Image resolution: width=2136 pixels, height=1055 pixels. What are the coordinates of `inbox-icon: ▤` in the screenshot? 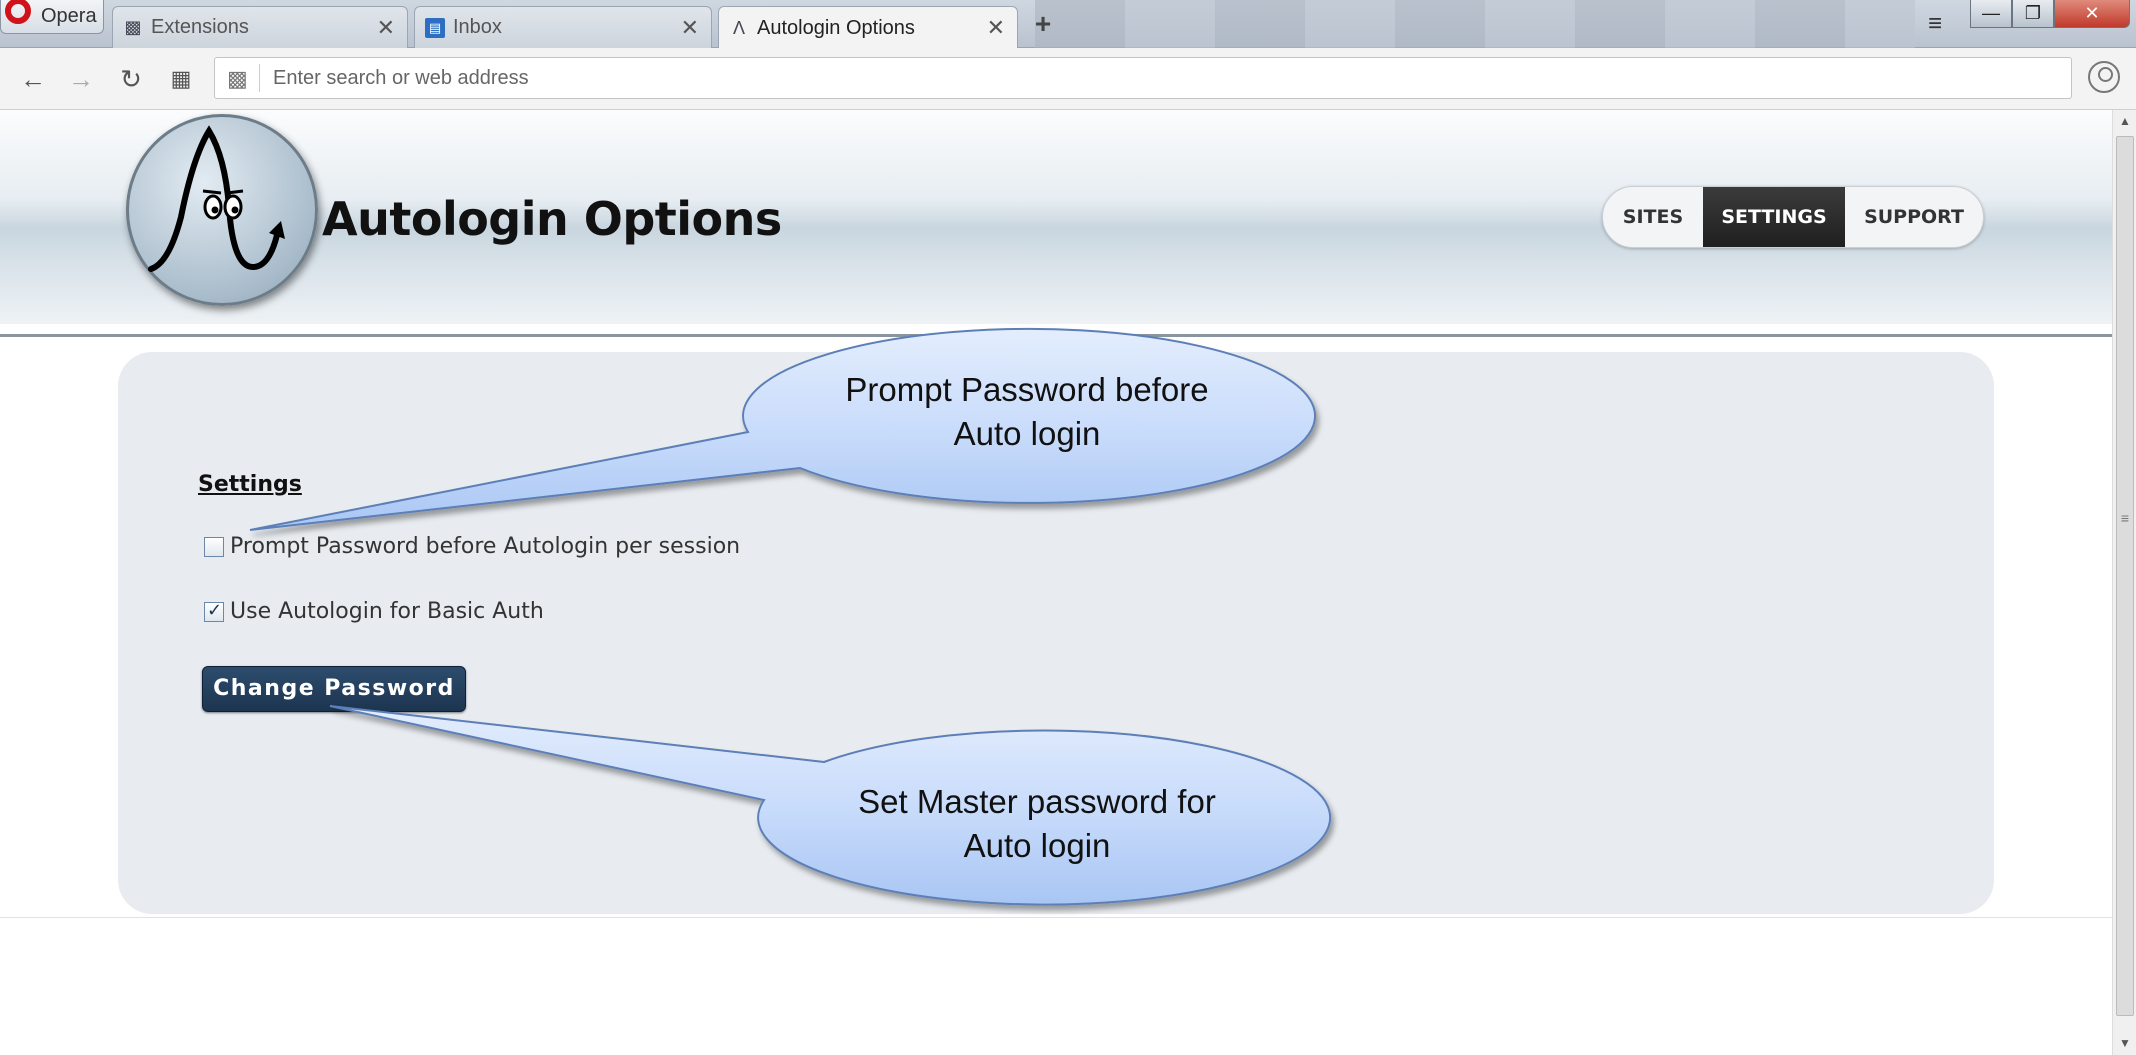 It's located at (435, 27).